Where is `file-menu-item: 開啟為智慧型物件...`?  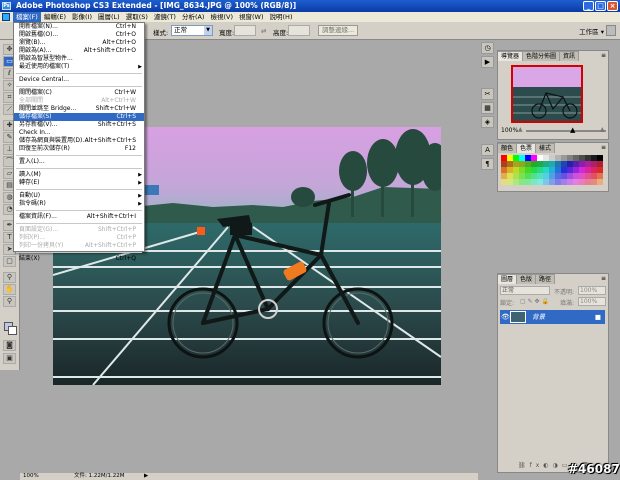
file-menu-item: 開啟為智慧型物件... is located at coordinates (79, 59).